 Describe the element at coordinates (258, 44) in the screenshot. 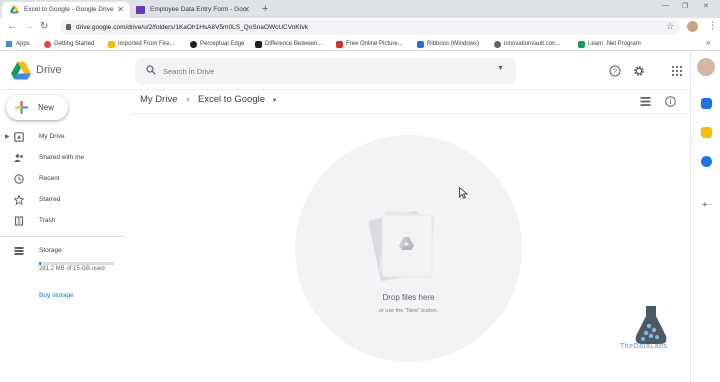

I see `k-site-icon` at that location.